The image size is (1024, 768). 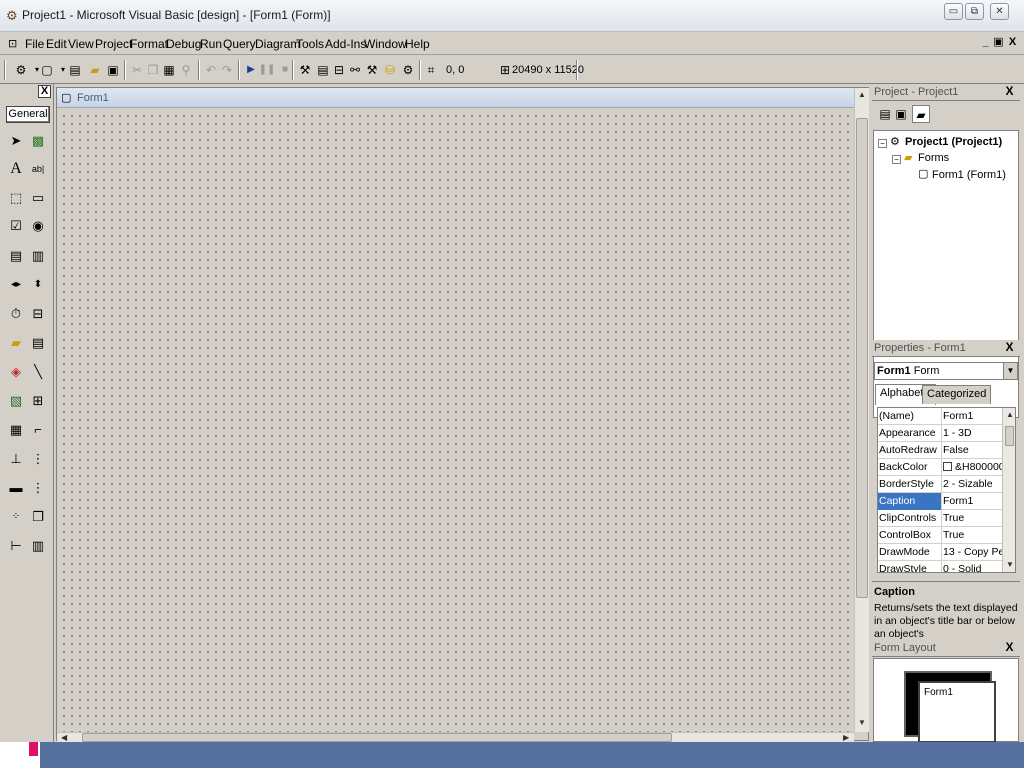 I want to click on checkbox-icon: ☑, so click(x=16, y=226).